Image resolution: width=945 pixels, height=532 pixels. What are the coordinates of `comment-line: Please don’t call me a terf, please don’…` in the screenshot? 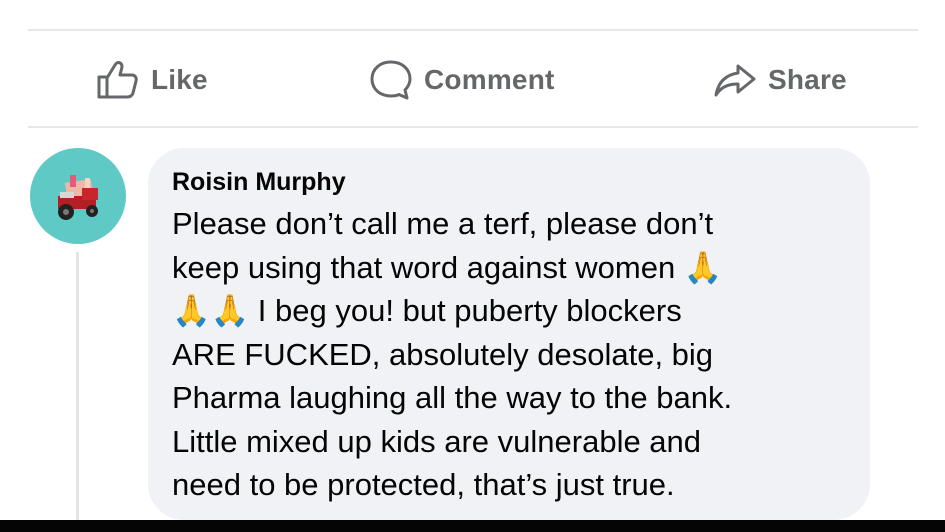 It's located at (443, 223).